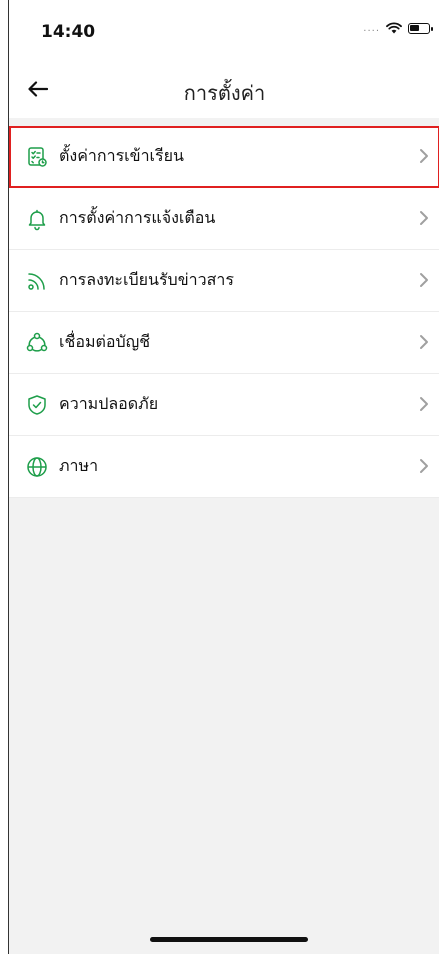 This screenshot has width=439, height=954. Describe the element at coordinates (224, 405) in the screenshot. I see `menu-item-security: ความปลอดภัย` at that location.